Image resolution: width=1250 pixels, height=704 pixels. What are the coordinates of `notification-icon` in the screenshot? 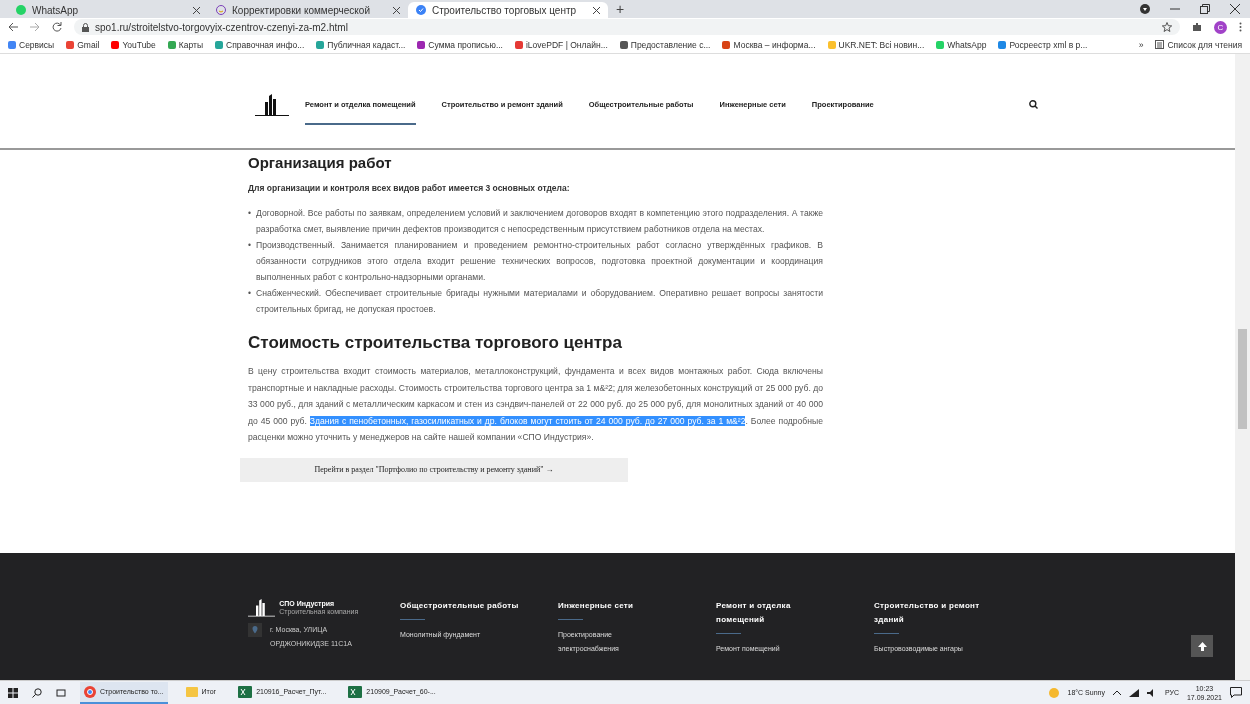 It's located at (1236, 692).